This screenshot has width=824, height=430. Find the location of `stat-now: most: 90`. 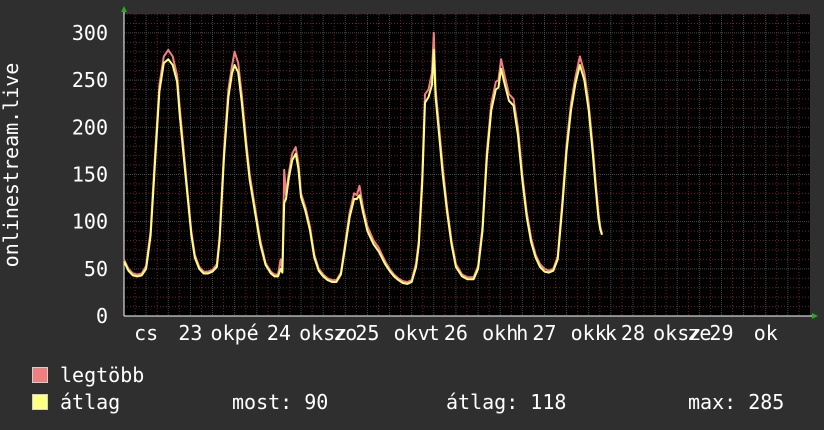

stat-now: most: 90 is located at coordinates (280, 402).